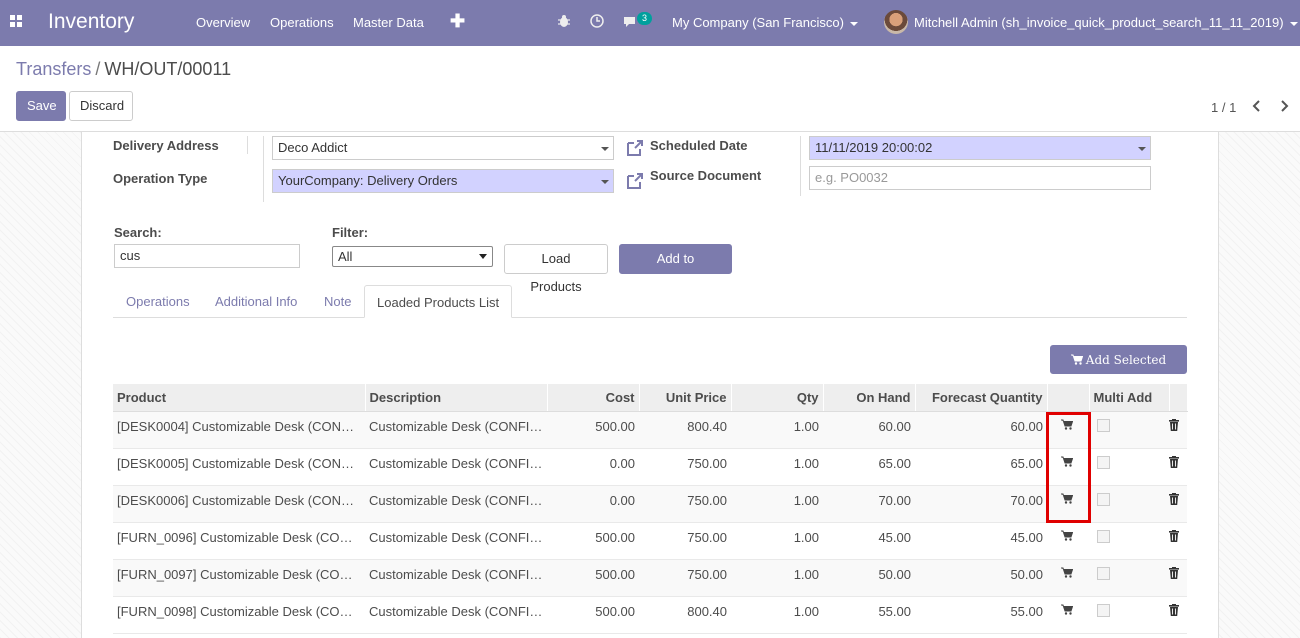 Image resolution: width=1300 pixels, height=638 pixels. I want to click on column-header-unit-price: Unit Price, so click(685, 398).